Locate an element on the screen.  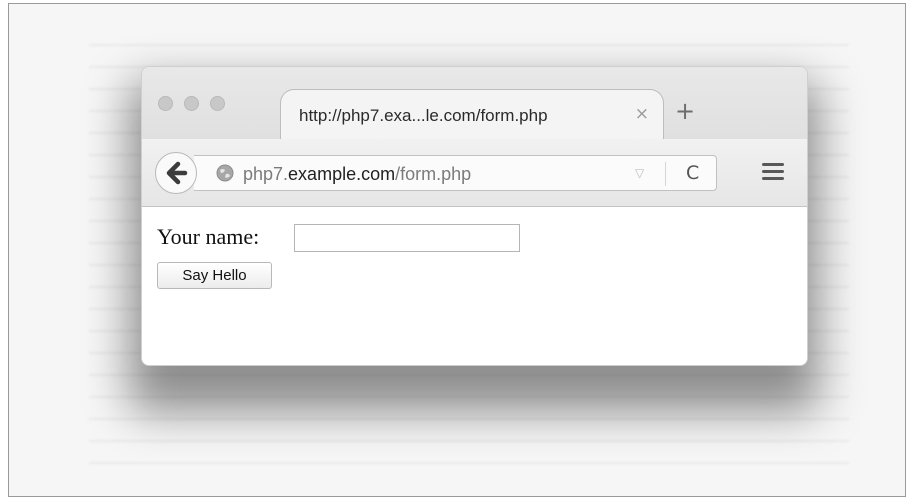
url-dropdown-icon: ▽ is located at coordinates (639, 173).